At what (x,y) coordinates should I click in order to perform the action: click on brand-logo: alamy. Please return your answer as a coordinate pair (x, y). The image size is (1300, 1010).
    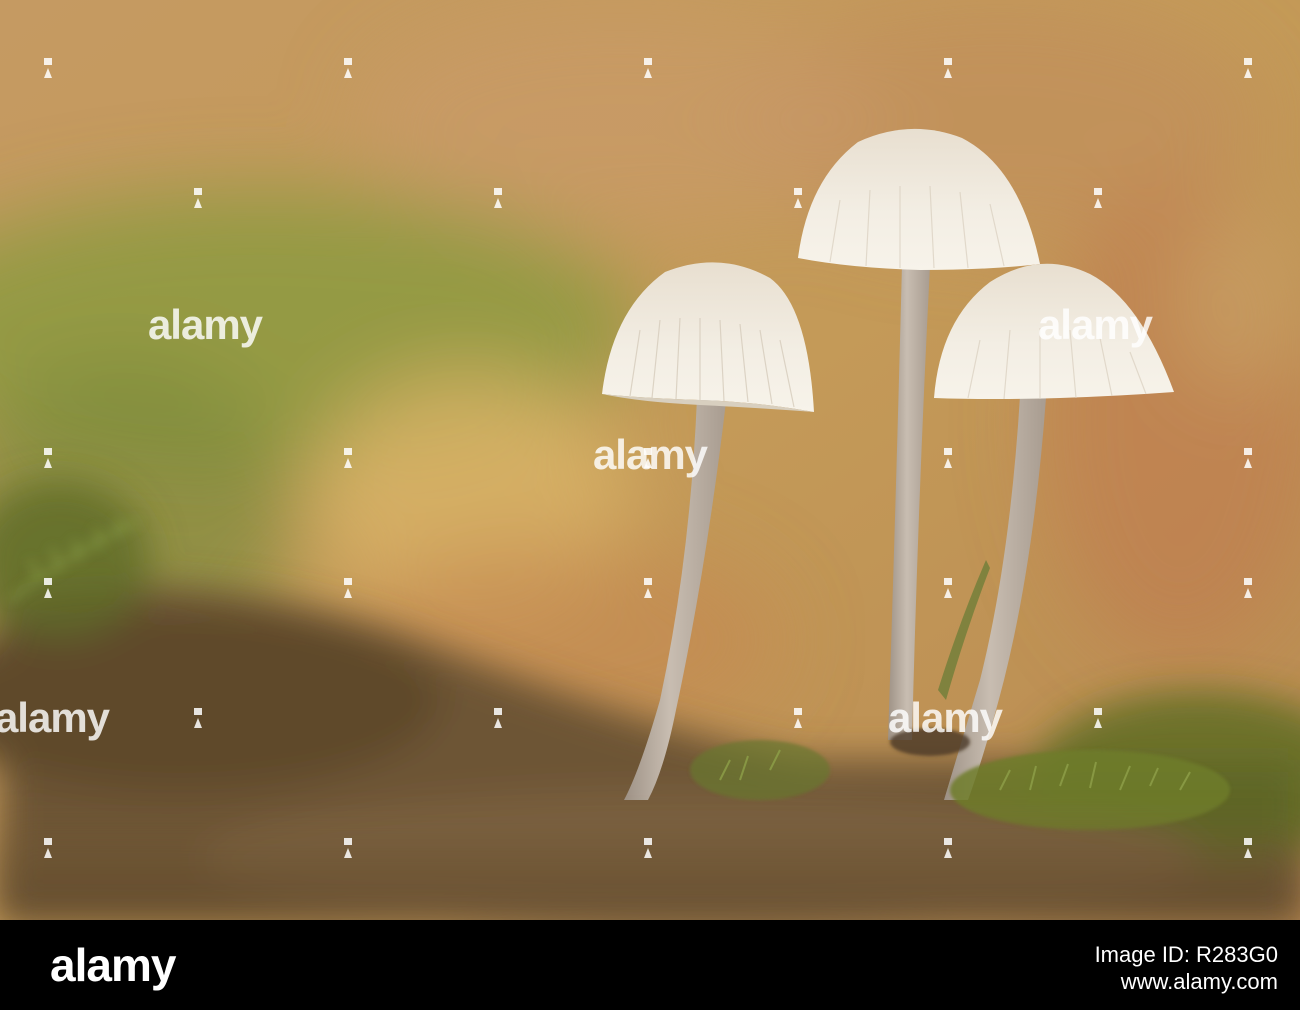
    Looking at the image, I should click on (113, 965).